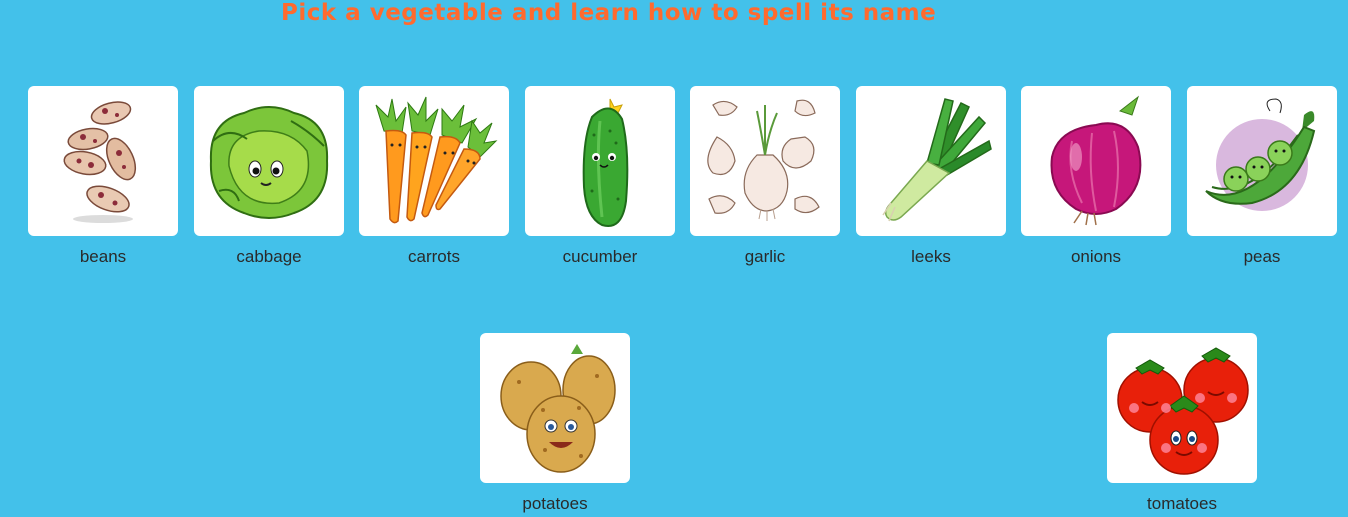 The image size is (1348, 517). What do you see at coordinates (103, 256) in the screenshot?
I see `vegetable-label: beans` at bounding box center [103, 256].